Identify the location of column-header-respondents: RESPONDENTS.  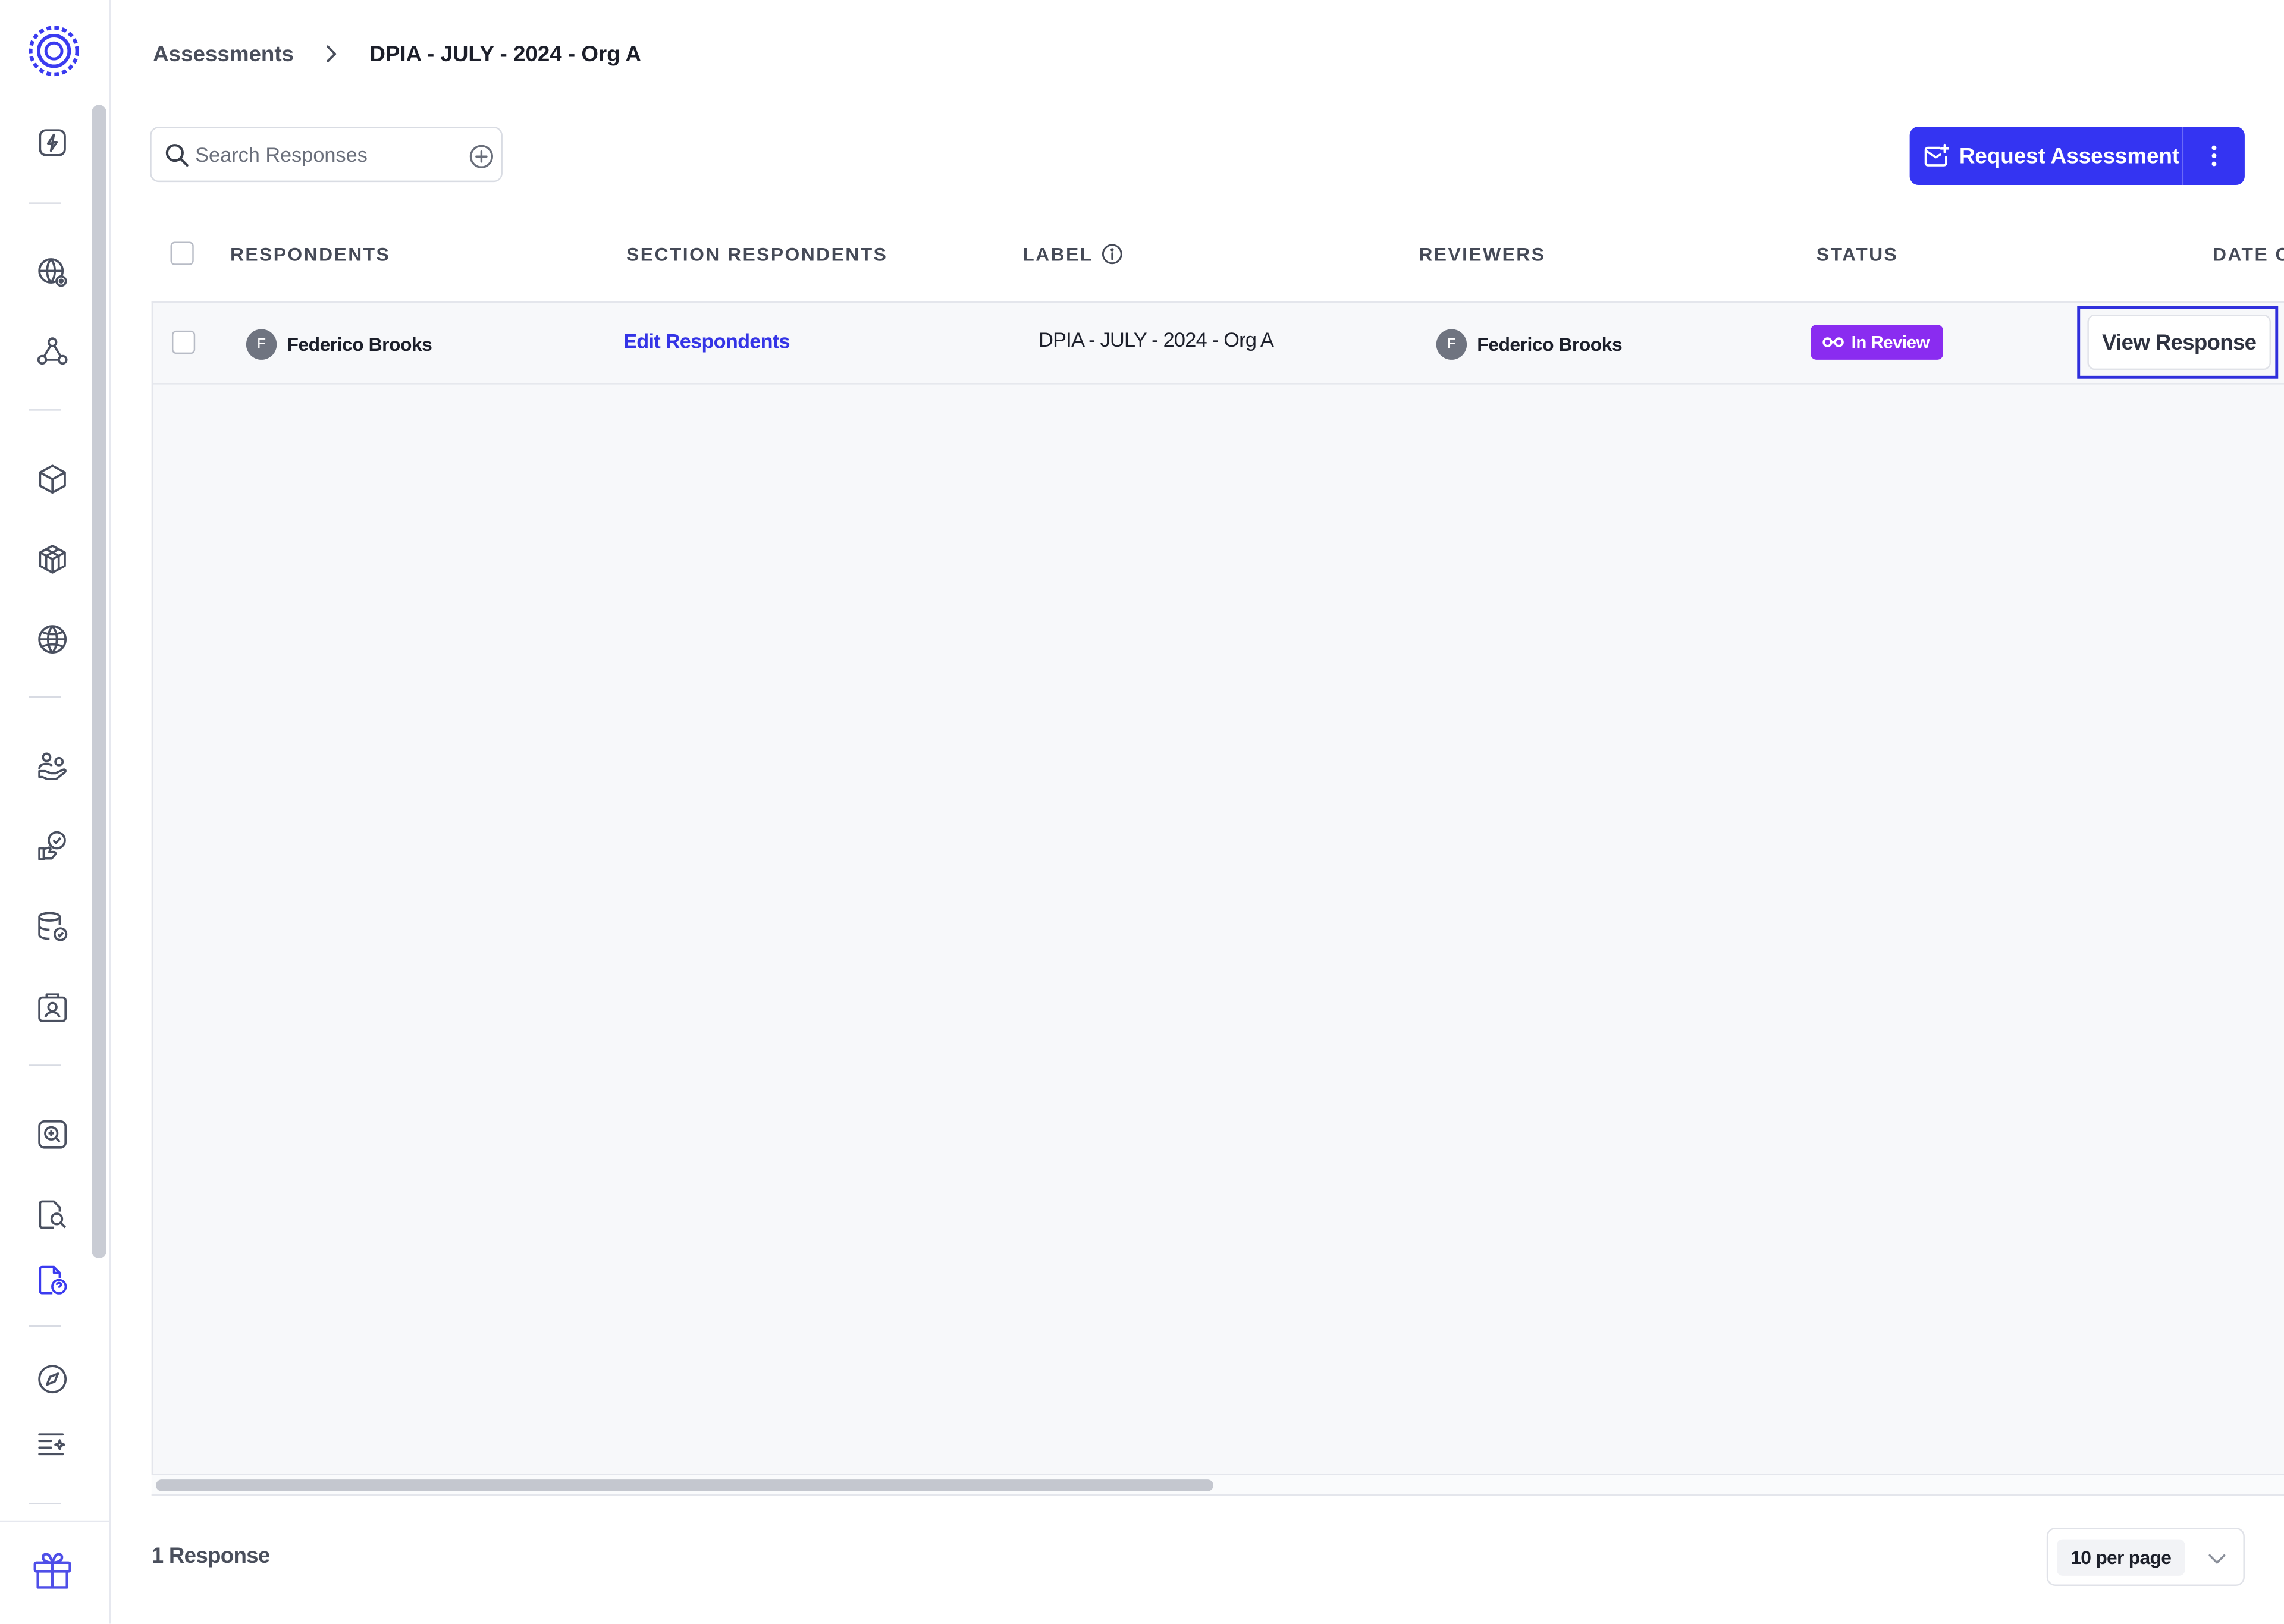
(310, 254).